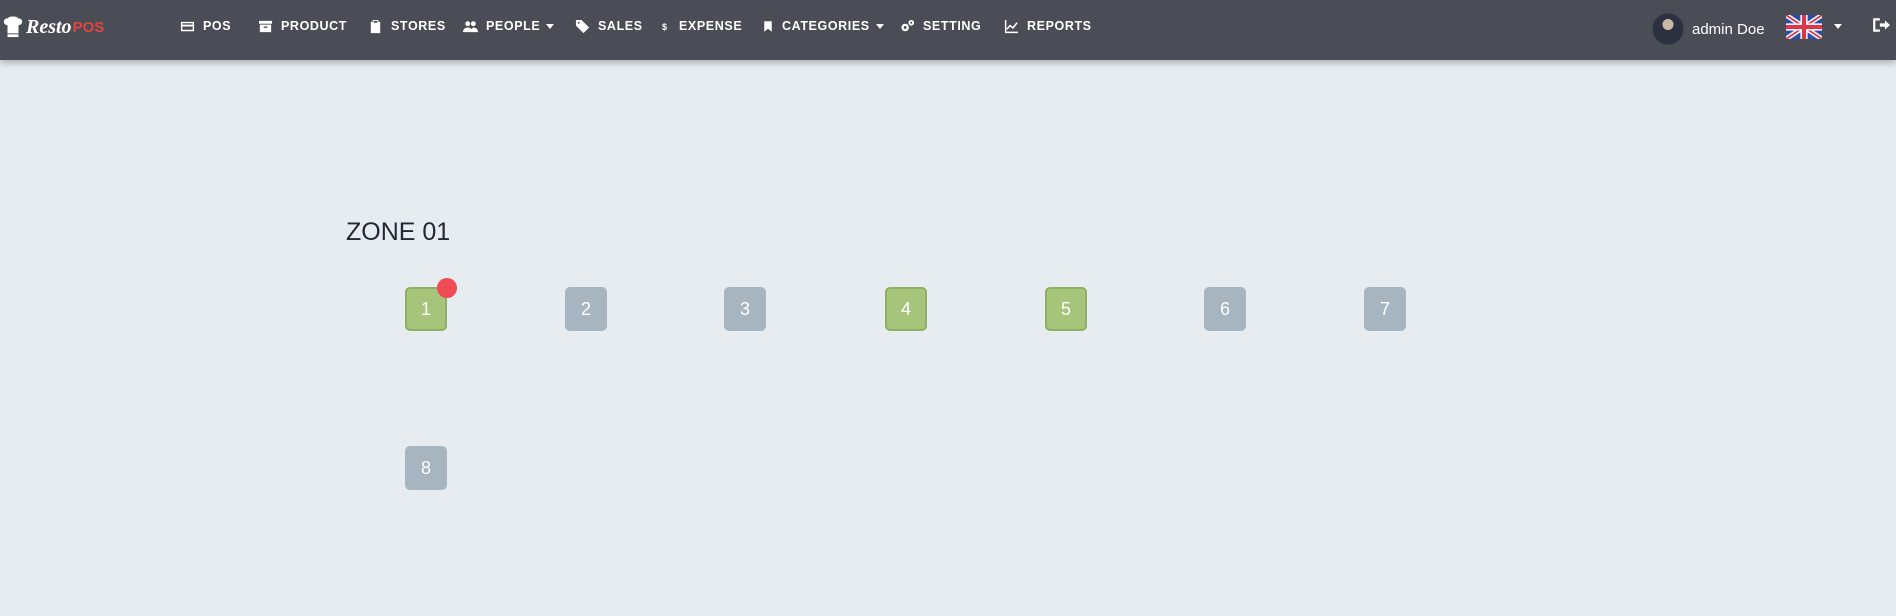 The width and height of the screenshot is (1896, 616). I want to click on nav-sales: SALES, so click(609, 26).